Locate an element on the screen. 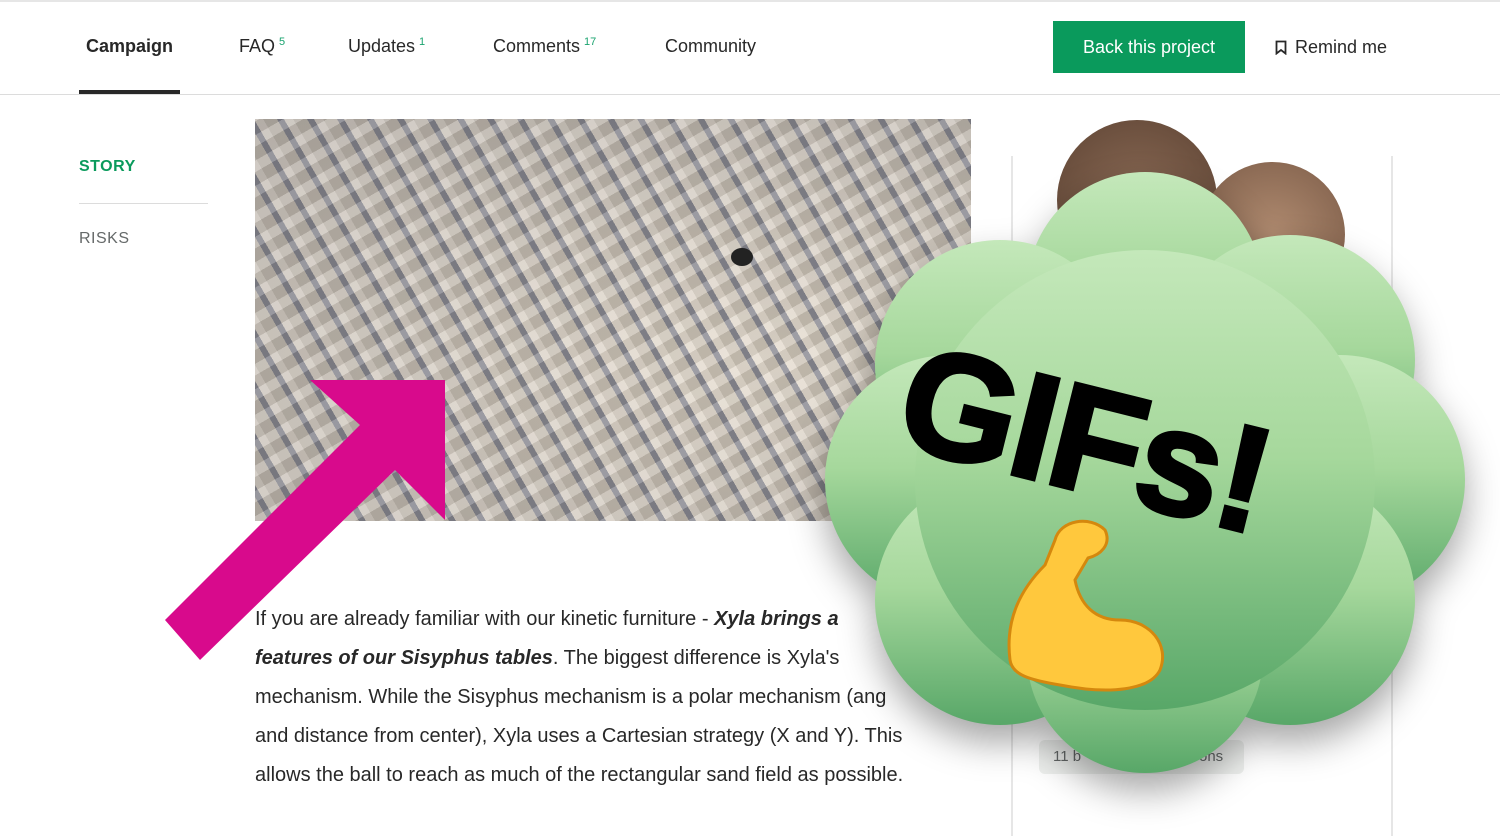  story-text-run: . The biggest difference is Xyla's is located at coordinates (696, 658).